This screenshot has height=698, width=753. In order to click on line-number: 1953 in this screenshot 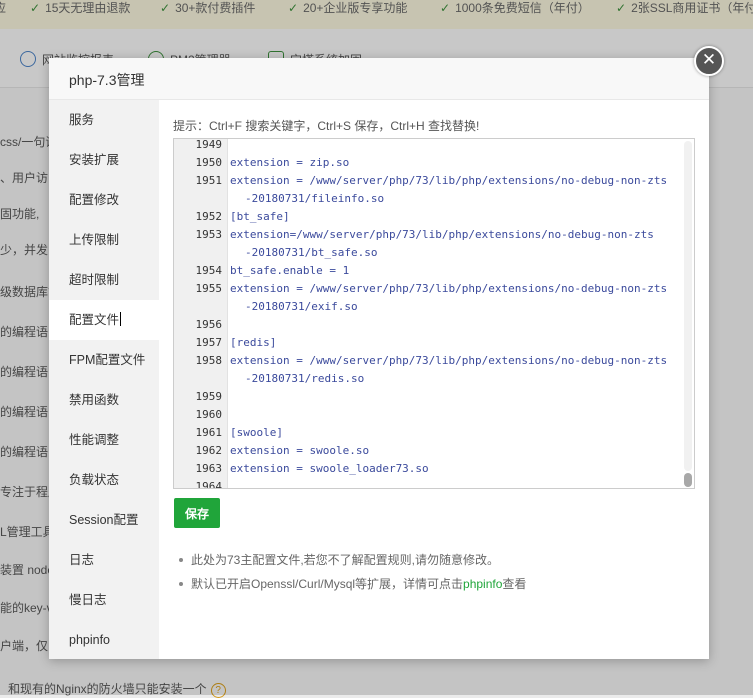, I will do `click(209, 234)`.